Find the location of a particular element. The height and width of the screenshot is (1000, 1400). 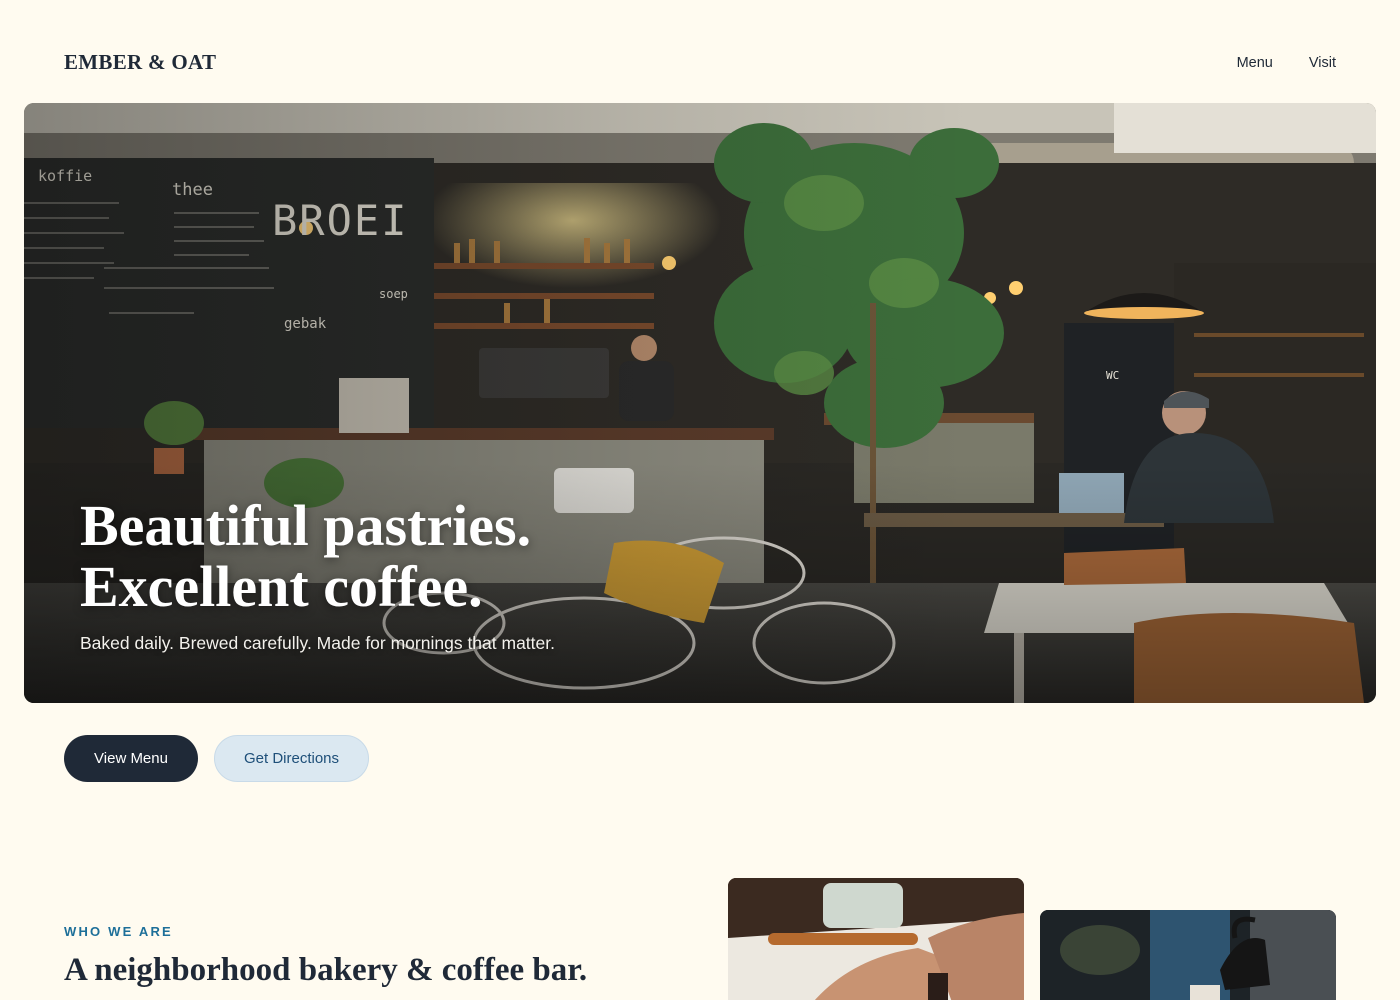

hero-title-line-2: Excellent coffee. is located at coordinates (281, 586).